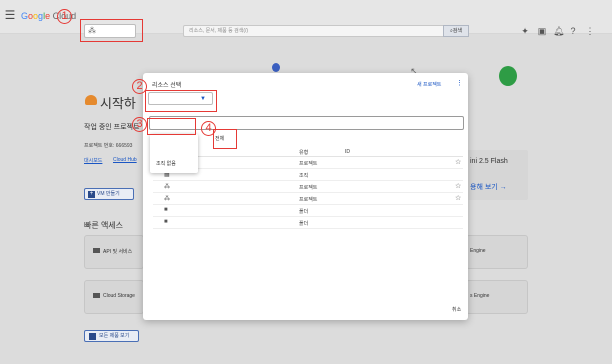  Describe the element at coordinates (114, 252) in the screenshot. I see `api-service-card: API 및 서비스` at that location.